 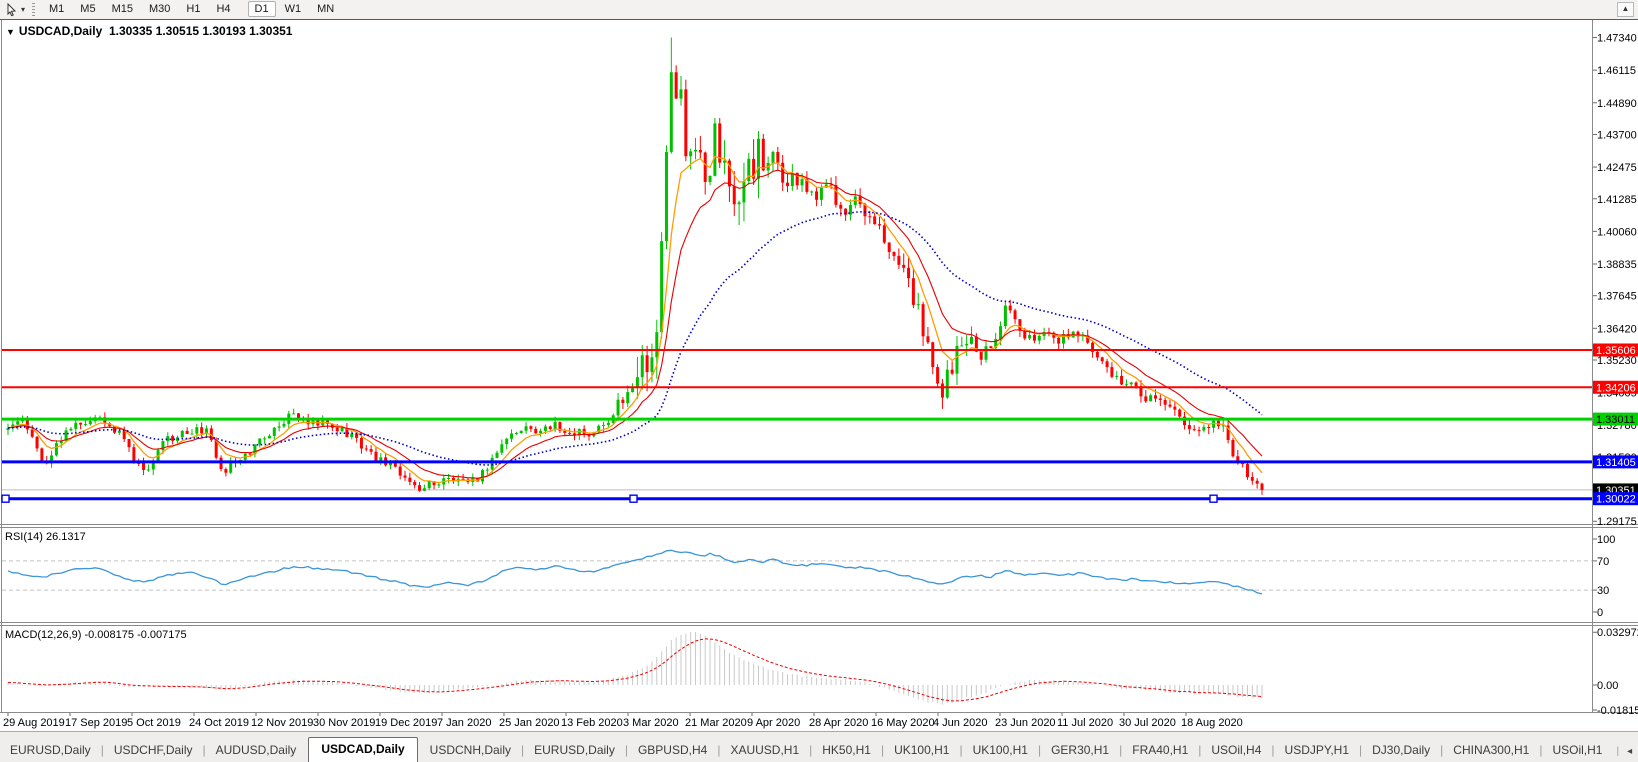 I want to click on price-tick-label: 1.44890, so click(x=1617, y=104).